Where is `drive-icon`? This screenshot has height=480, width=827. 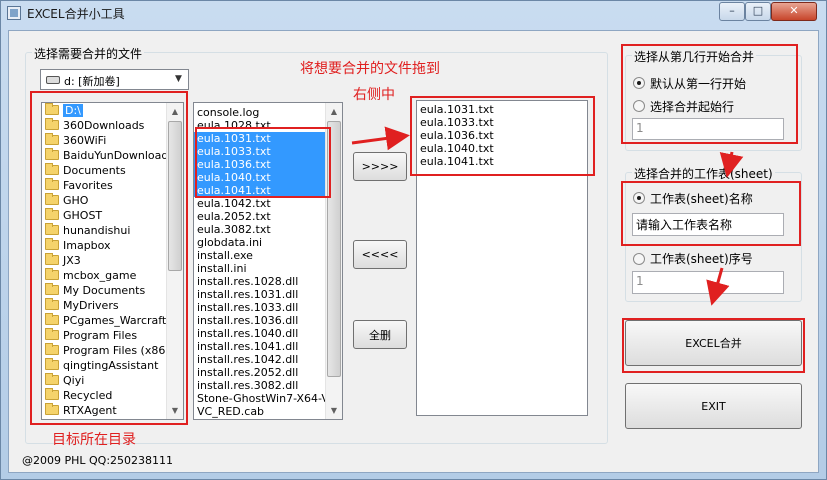 drive-icon is located at coordinates (53, 80).